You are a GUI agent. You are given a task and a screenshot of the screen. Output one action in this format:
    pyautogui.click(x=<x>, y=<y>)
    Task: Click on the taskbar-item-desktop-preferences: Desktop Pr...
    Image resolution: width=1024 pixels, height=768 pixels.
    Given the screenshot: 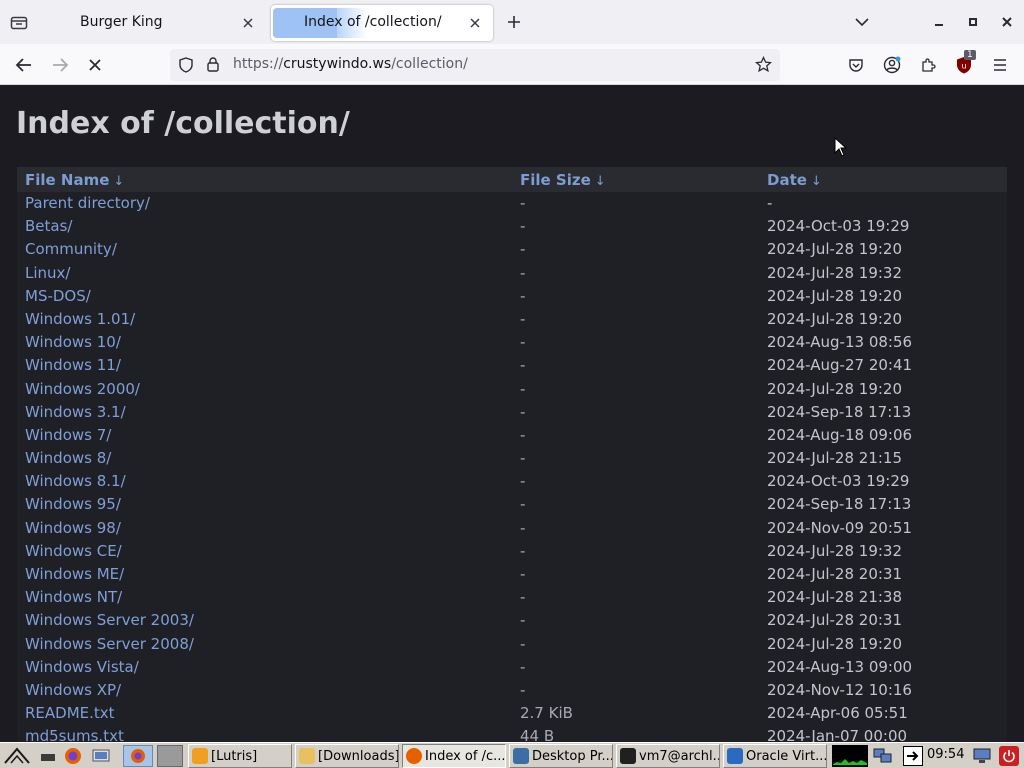 What is the action you would take?
    pyautogui.click(x=561, y=756)
    